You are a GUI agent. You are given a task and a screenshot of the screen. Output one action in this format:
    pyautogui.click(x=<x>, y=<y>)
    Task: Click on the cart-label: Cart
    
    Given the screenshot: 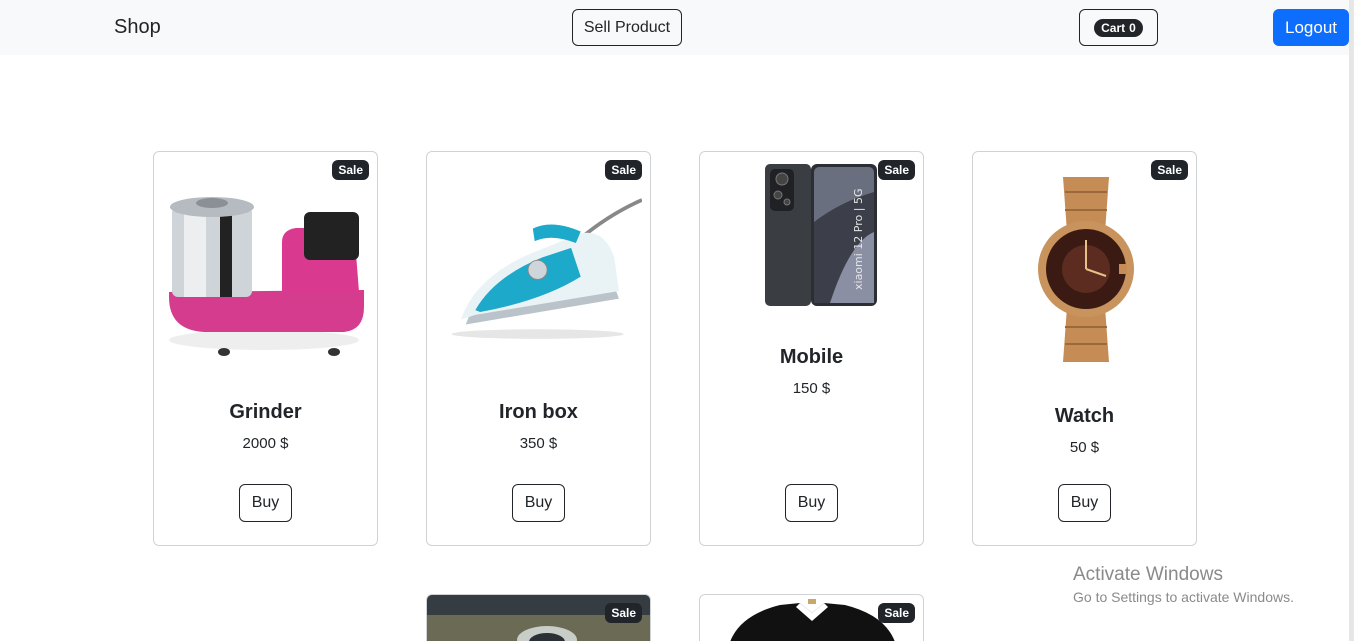 What is the action you would take?
    pyautogui.click(x=1113, y=27)
    